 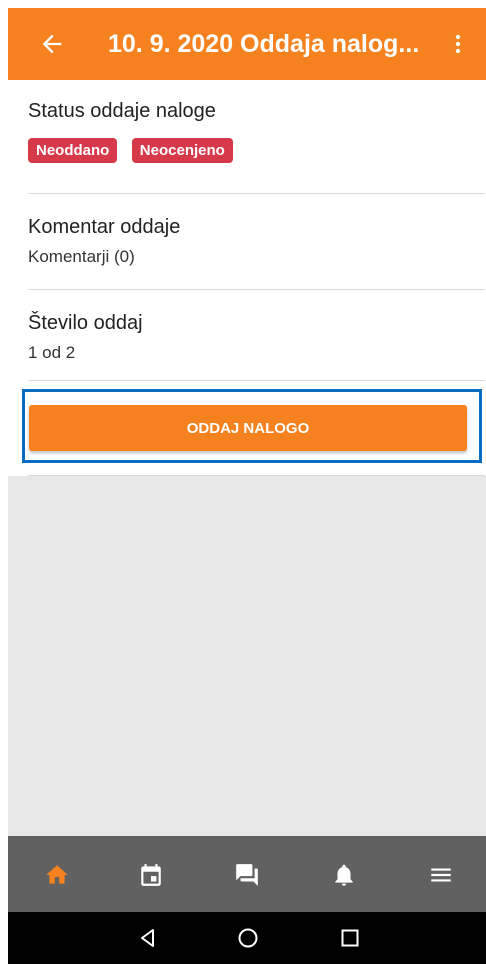 I want to click on comment-value: Komentarji (0), so click(x=243, y=257).